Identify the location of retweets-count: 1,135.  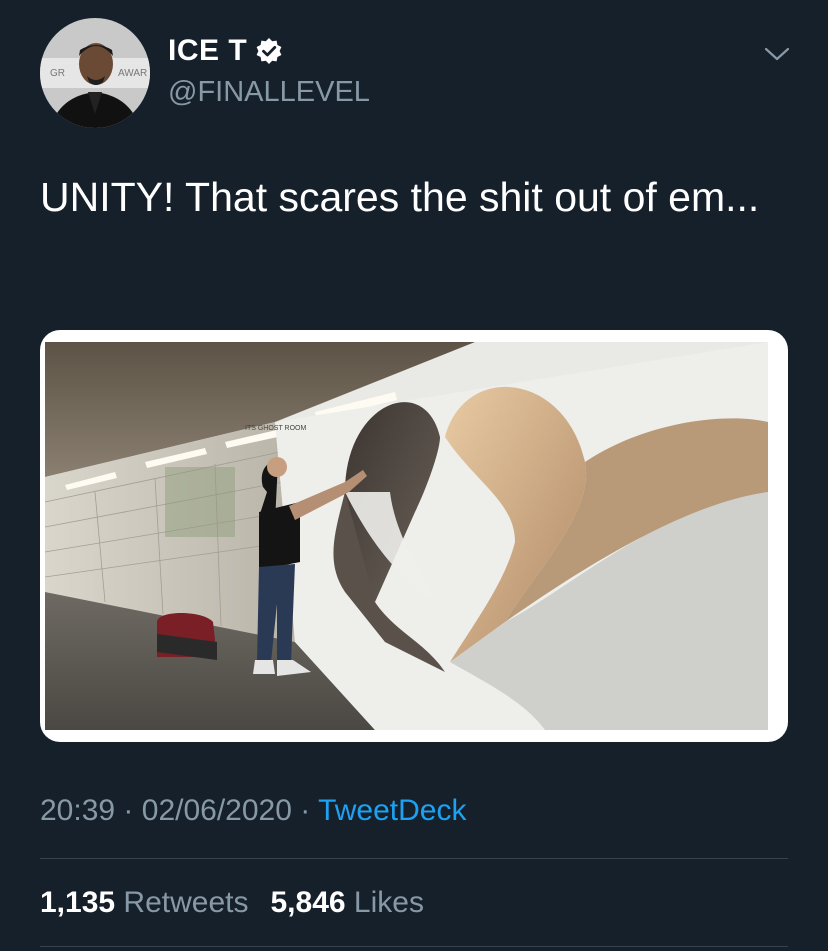
(78, 902).